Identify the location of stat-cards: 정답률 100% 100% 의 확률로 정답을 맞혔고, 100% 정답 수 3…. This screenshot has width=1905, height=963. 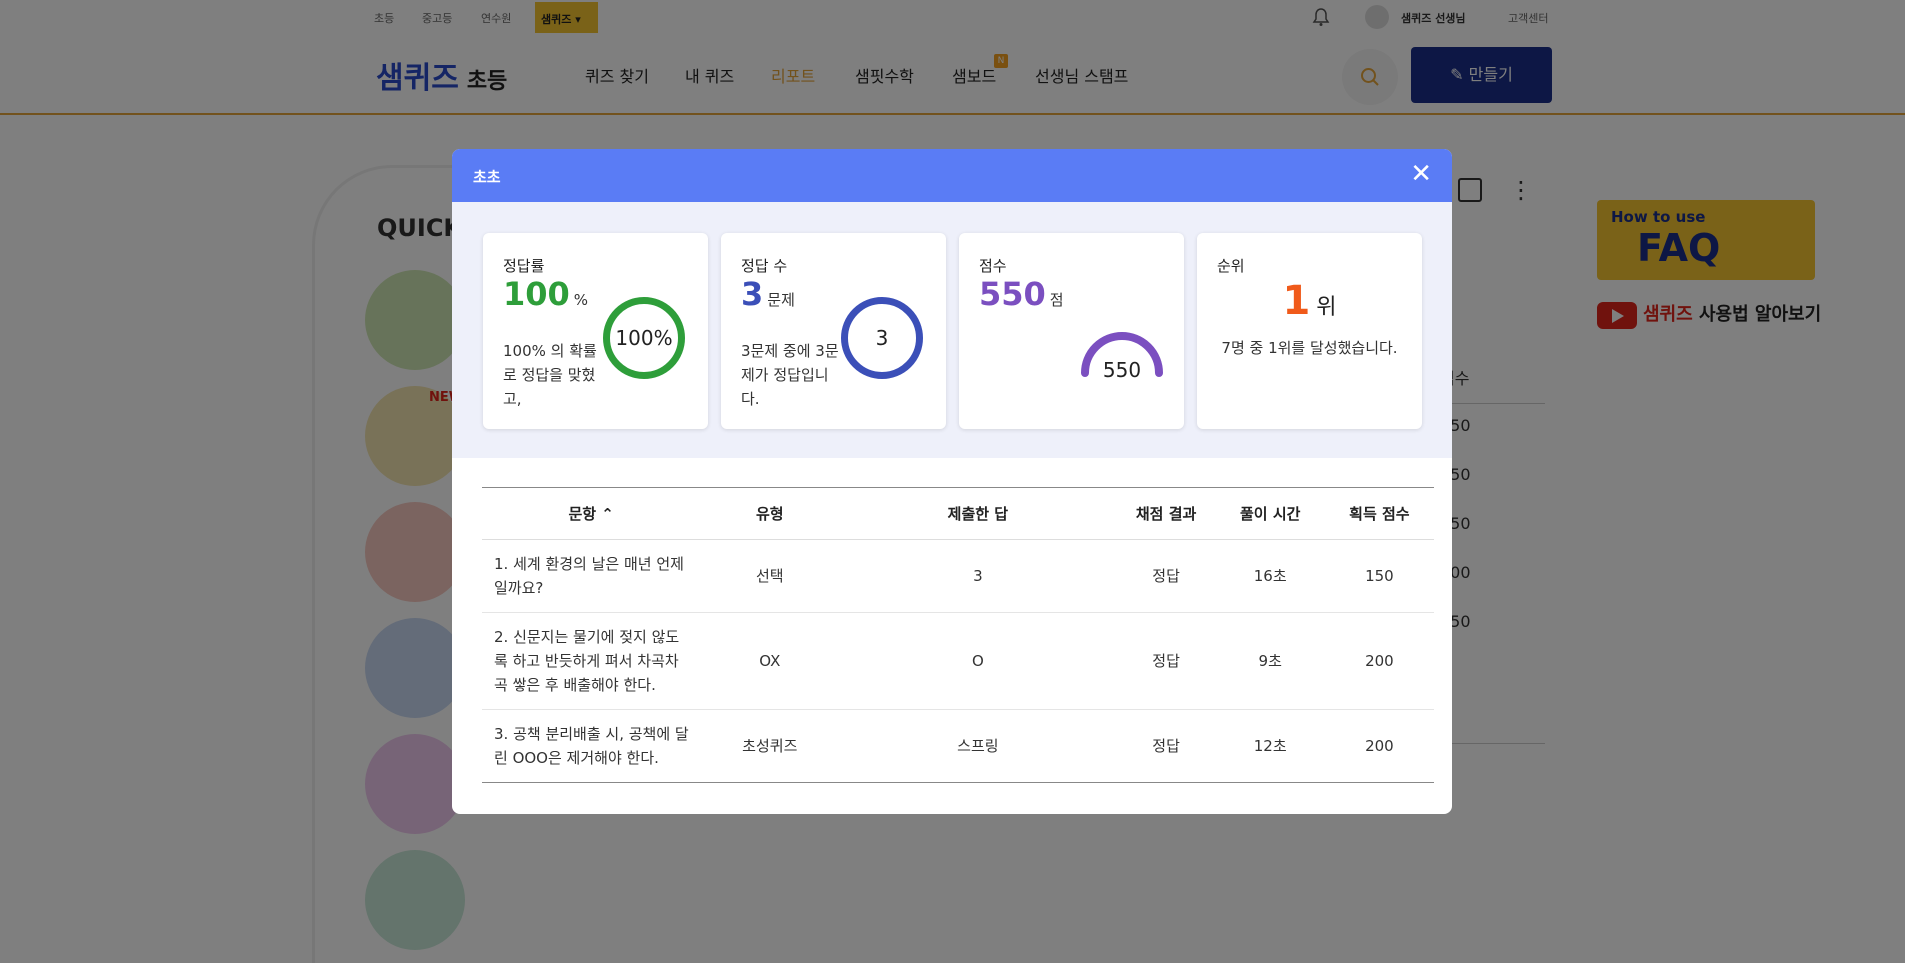
(952, 330).